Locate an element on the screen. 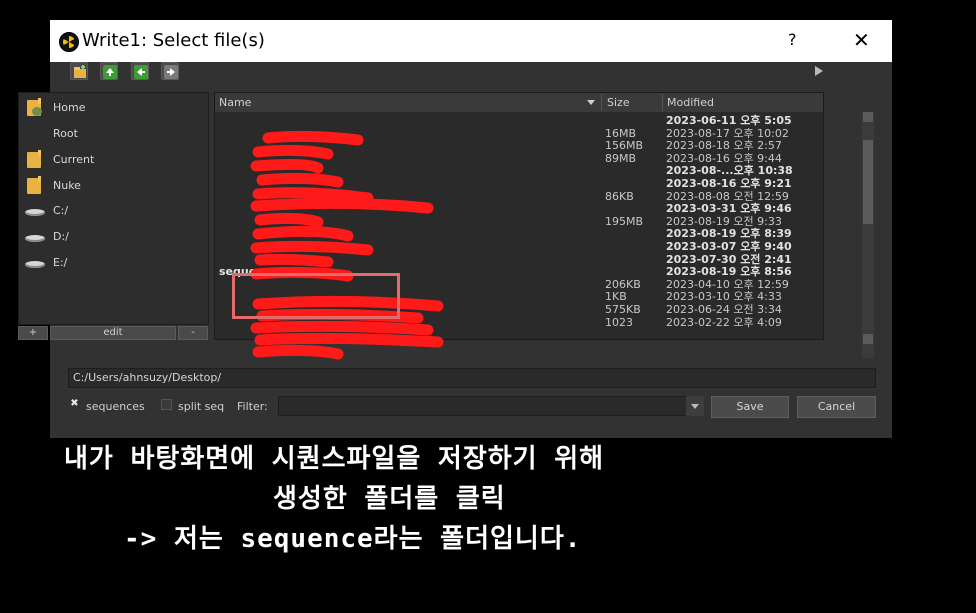 The width and height of the screenshot is (976, 613). home-folder-icon is located at coordinates (34, 107).